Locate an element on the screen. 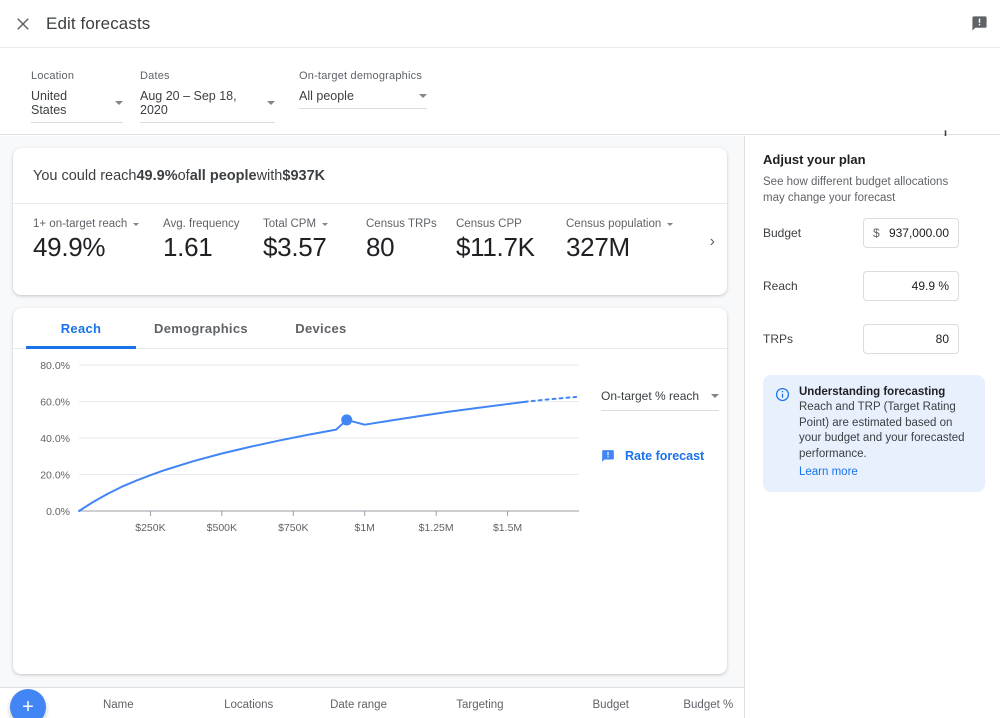 The height and width of the screenshot is (718, 1000). budget-label: Budget is located at coordinates (782, 233).